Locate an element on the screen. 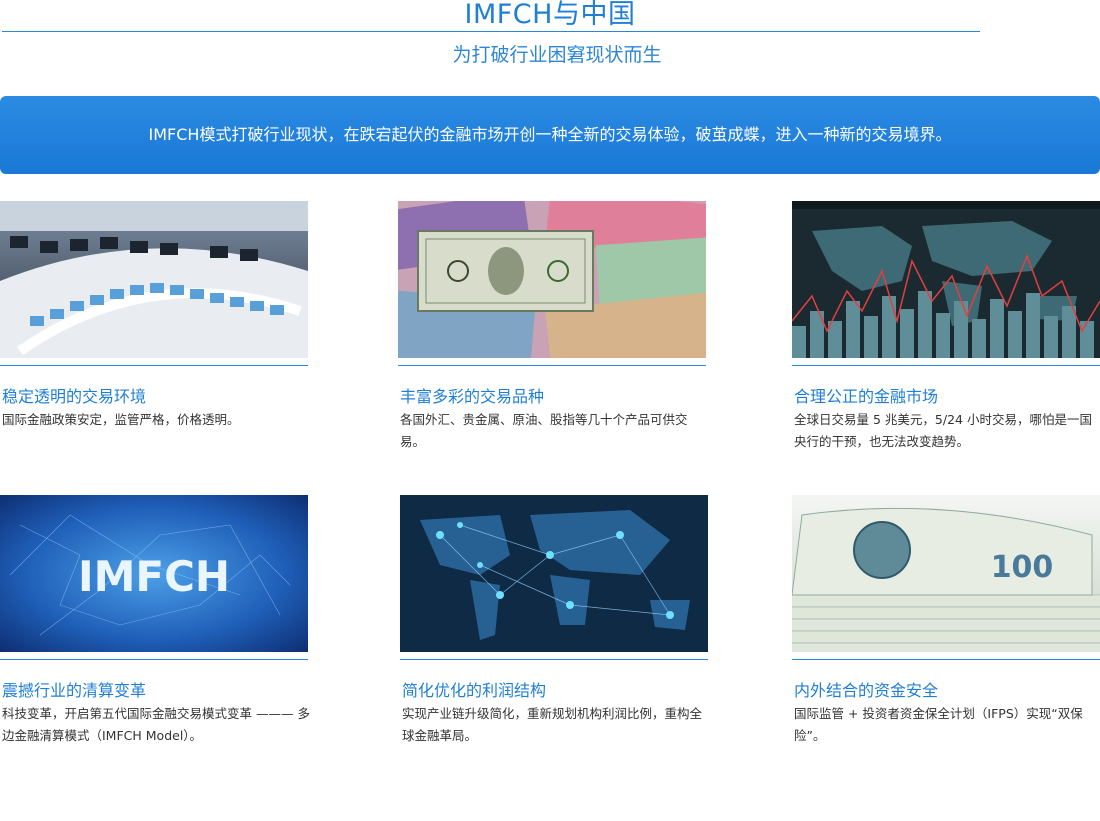 The image size is (1100, 821). card-title: 震撼行业的清算变革 is located at coordinates (74, 690).